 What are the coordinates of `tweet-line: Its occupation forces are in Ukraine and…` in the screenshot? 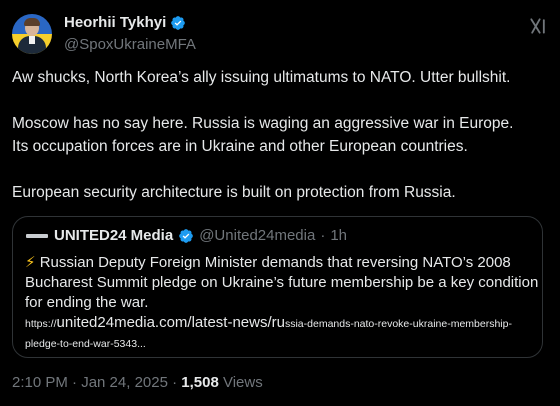 It's located at (240, 146).